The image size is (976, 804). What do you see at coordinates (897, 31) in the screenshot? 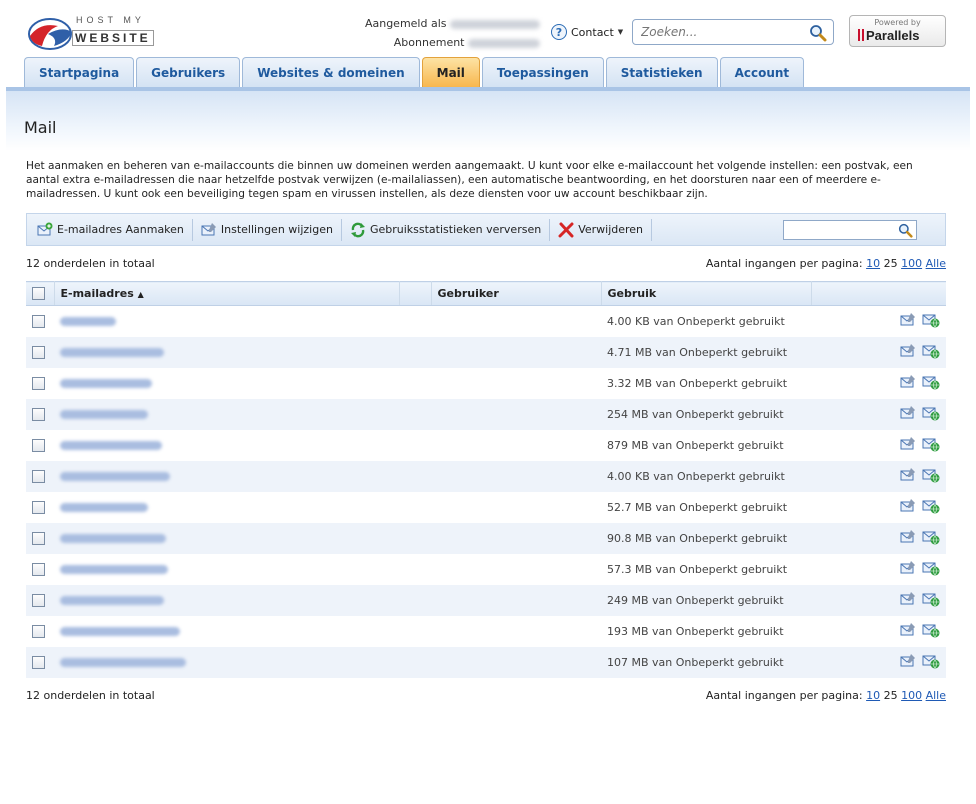
I see `parallels-badge: Powered by Parallels` at bounding box center [897, 31].